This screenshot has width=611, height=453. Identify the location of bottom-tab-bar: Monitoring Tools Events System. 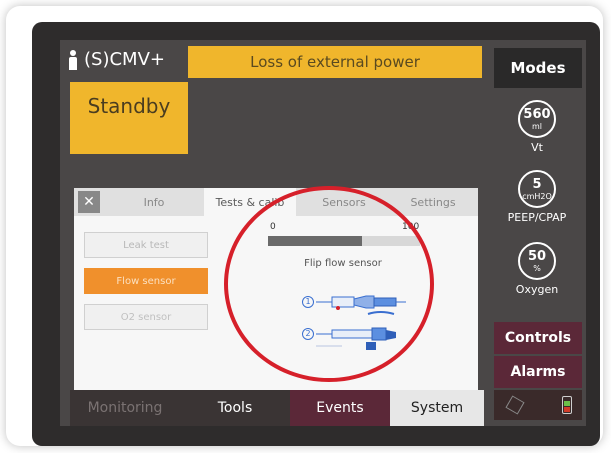
(277, 408).